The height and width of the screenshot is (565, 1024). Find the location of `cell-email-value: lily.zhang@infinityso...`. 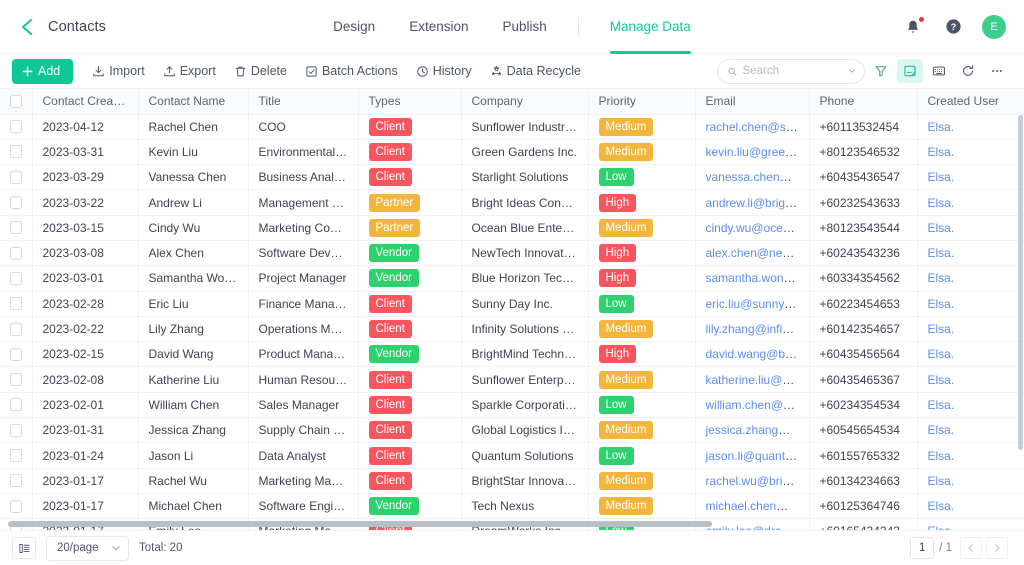

cell-email-value: lily.zhang@infinityso... is located at coordinates (757, 329).